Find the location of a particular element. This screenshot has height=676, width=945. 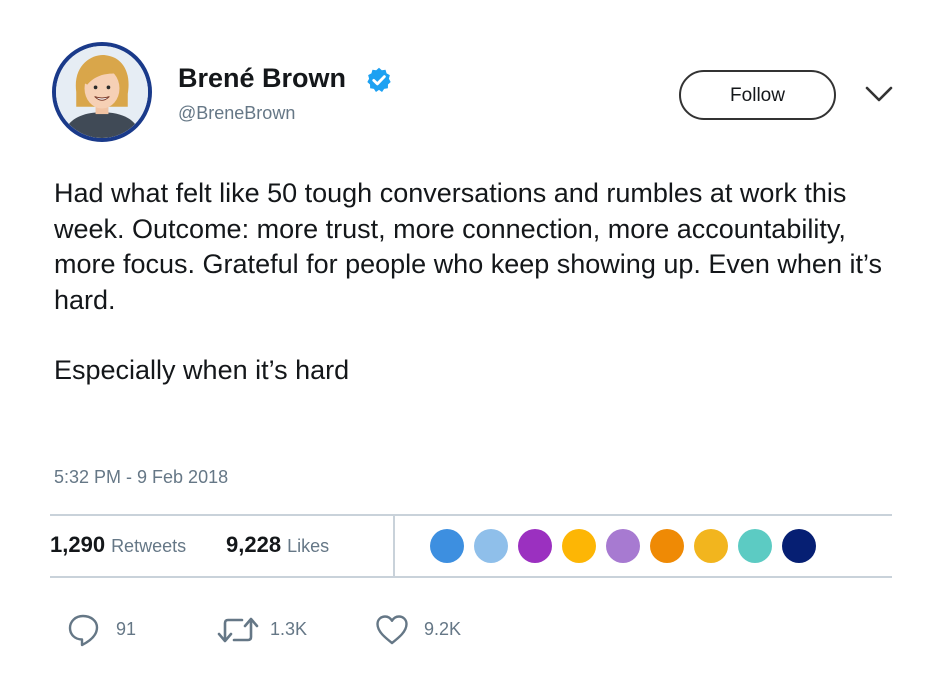

likes-label: Likes is located at coordinates (308, 546).